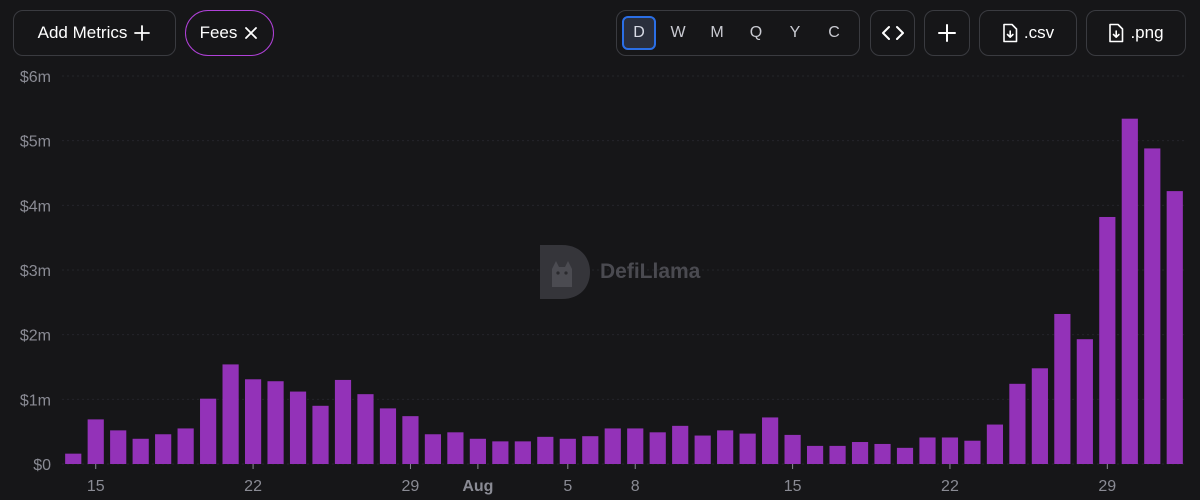 The image size is (1200, 500). What do you see at coordinates (650, 271) in the screenshot?
I see `watermark-text: DefiLlama` at bounding box center [650, 271].